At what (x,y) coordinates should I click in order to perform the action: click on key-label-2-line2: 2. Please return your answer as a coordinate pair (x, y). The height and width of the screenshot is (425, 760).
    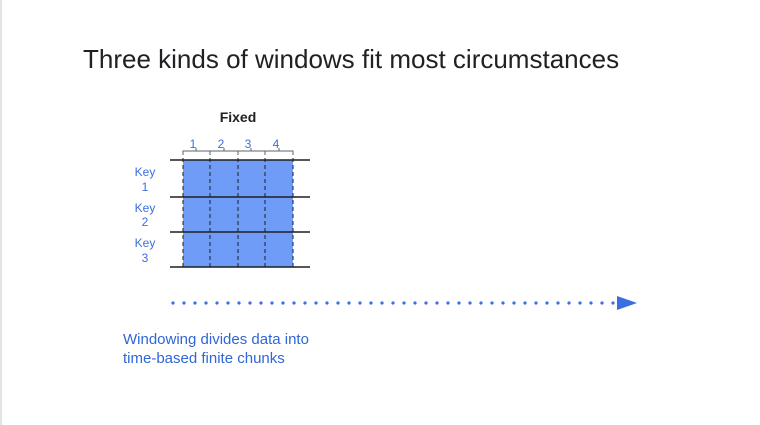
    Looking at the image, I should click on (145, 222).